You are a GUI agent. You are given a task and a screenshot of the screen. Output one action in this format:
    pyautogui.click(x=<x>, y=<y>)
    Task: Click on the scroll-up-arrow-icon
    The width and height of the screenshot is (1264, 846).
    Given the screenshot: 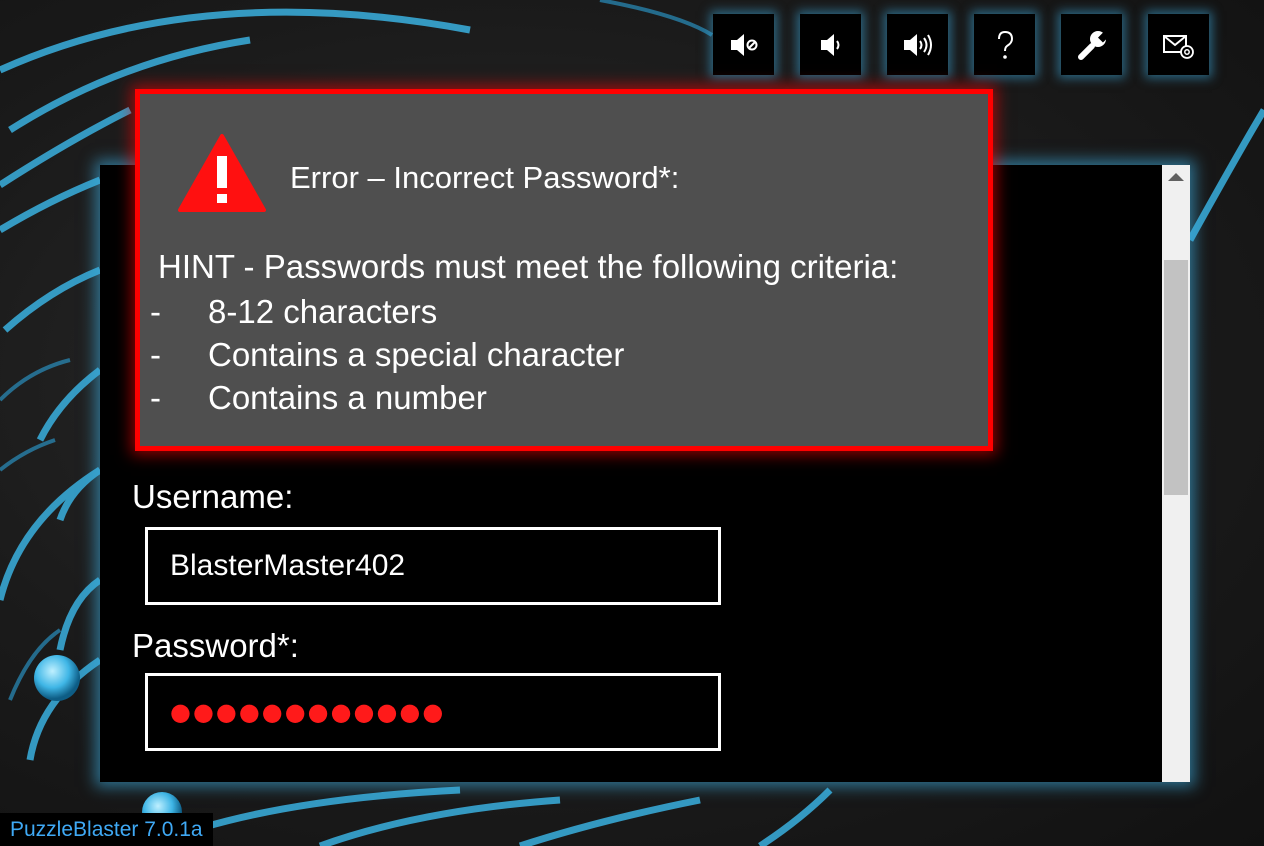 What is the action you would take?
    pyautogui.click(x=1176, y=177)
    